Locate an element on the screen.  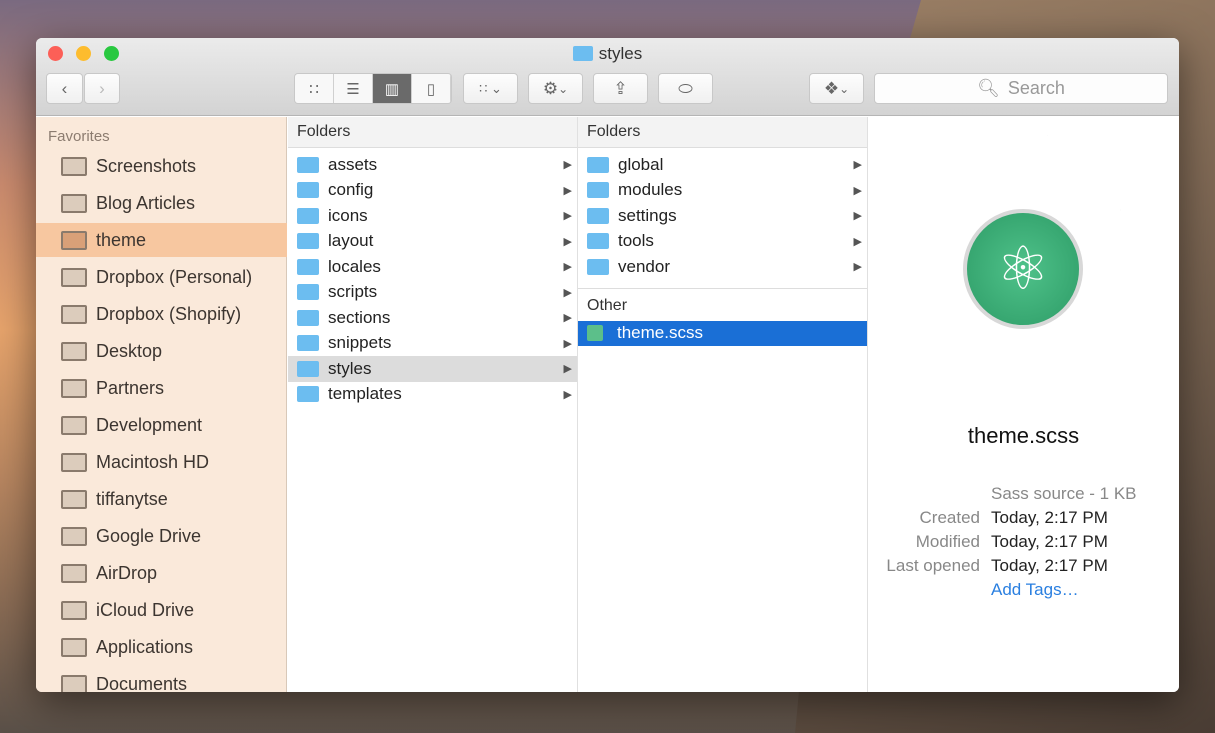
folder-item: global ▶ is located at coordinates (722, 165).